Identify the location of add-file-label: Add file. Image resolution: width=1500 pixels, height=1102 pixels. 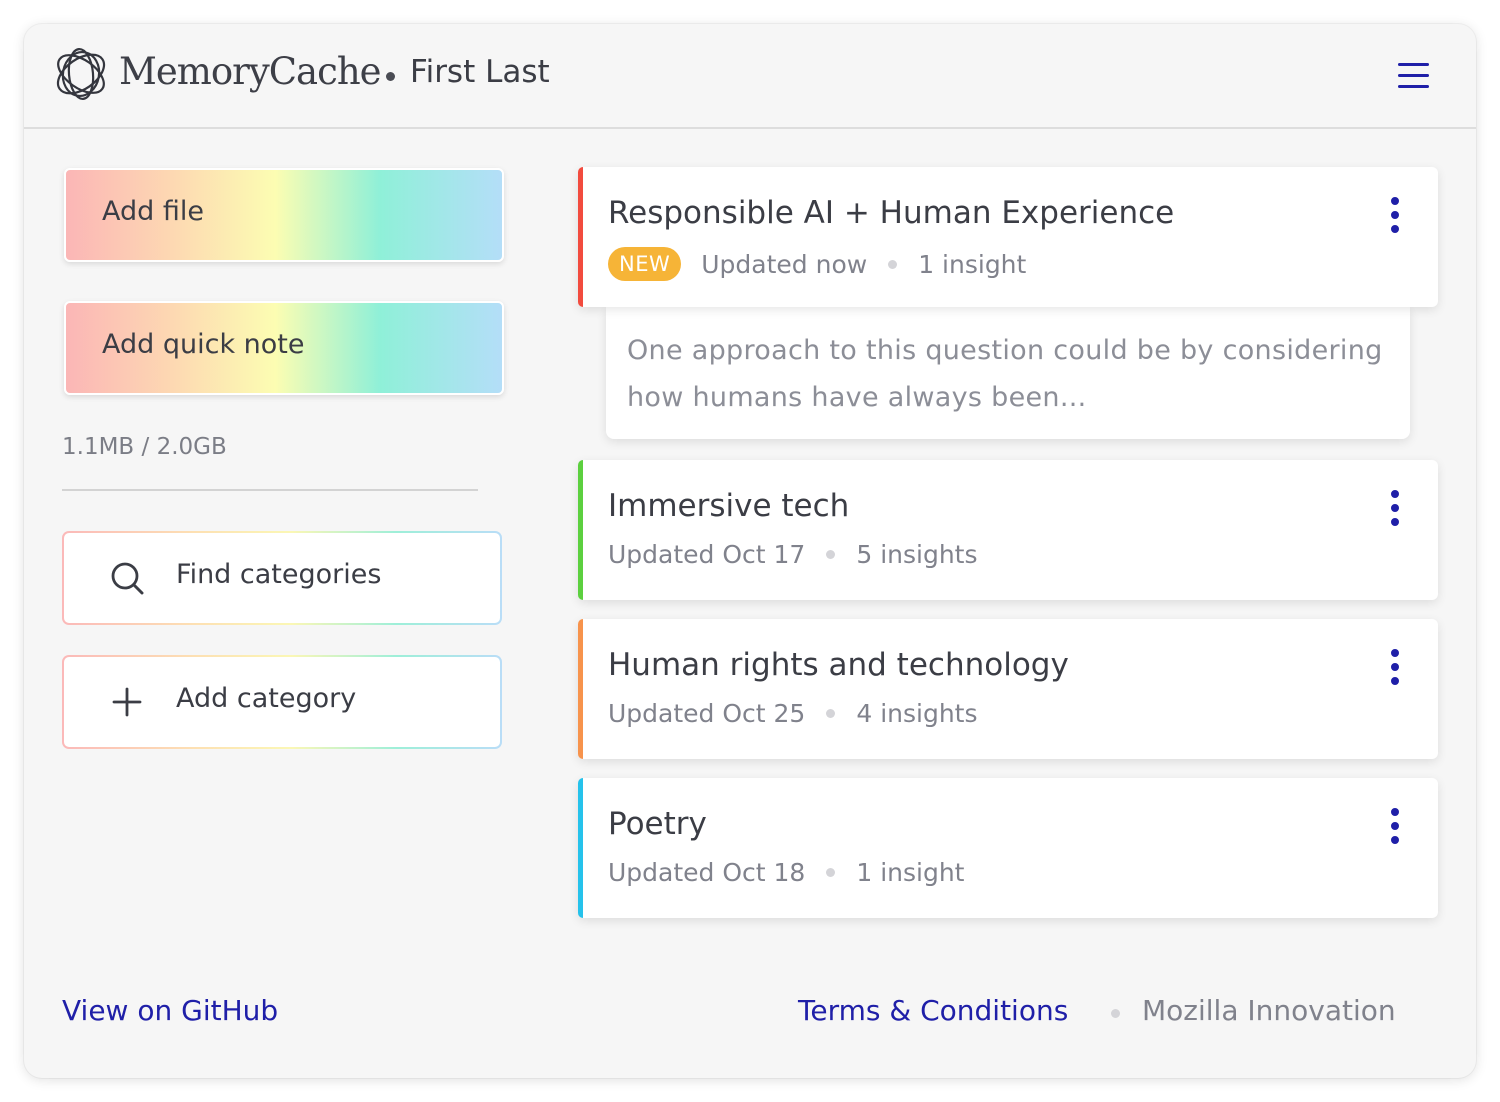
(153, 211).